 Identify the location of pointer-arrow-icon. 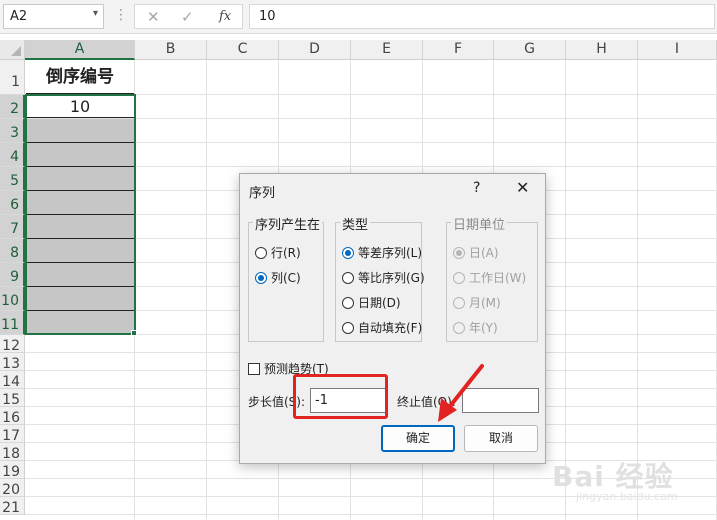
(461, 393).